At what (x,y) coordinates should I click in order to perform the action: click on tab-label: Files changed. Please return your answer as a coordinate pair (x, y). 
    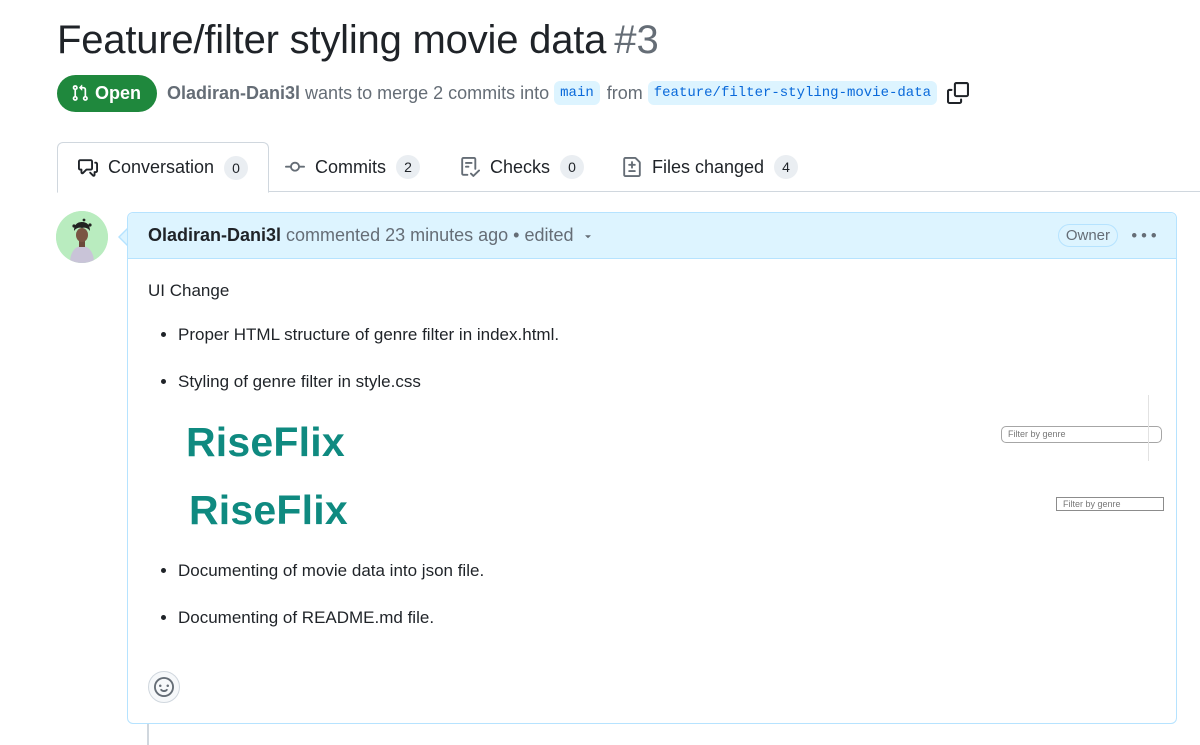
    Looking at the image, I should click on (708, 166).